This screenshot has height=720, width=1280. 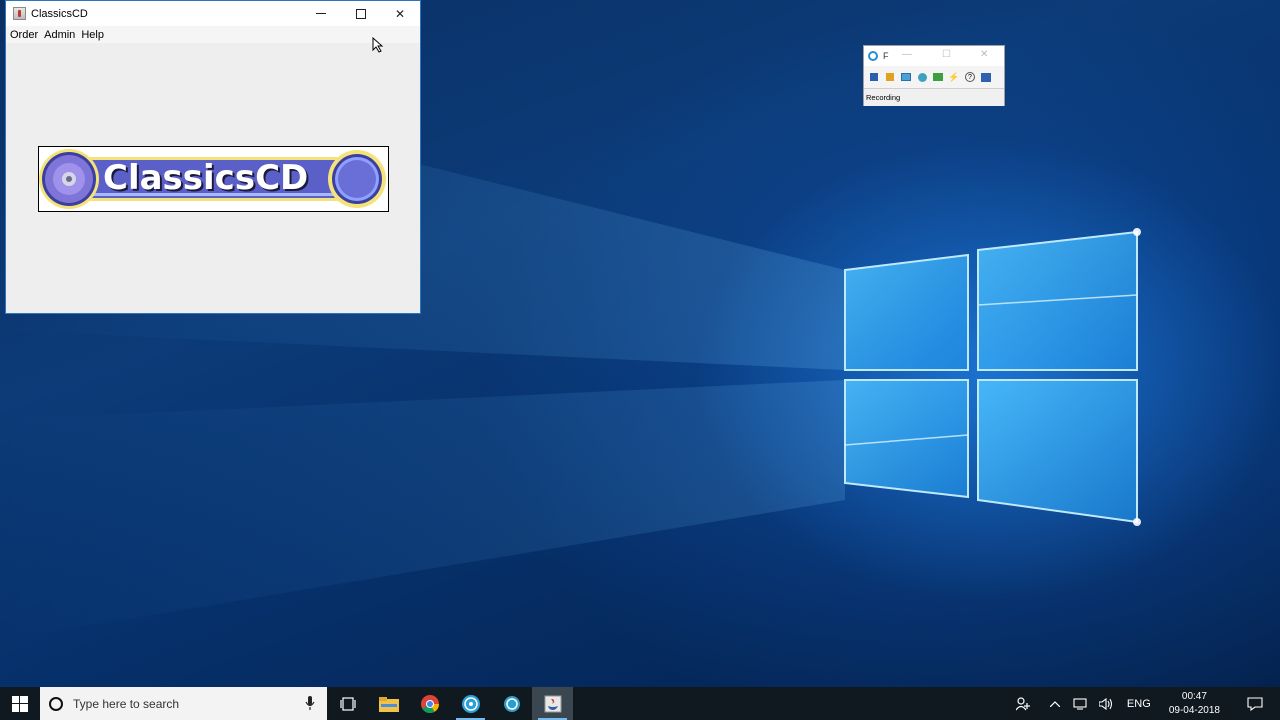 I want to click on lightning-icon: ⚡, so click(x=954, y=77).